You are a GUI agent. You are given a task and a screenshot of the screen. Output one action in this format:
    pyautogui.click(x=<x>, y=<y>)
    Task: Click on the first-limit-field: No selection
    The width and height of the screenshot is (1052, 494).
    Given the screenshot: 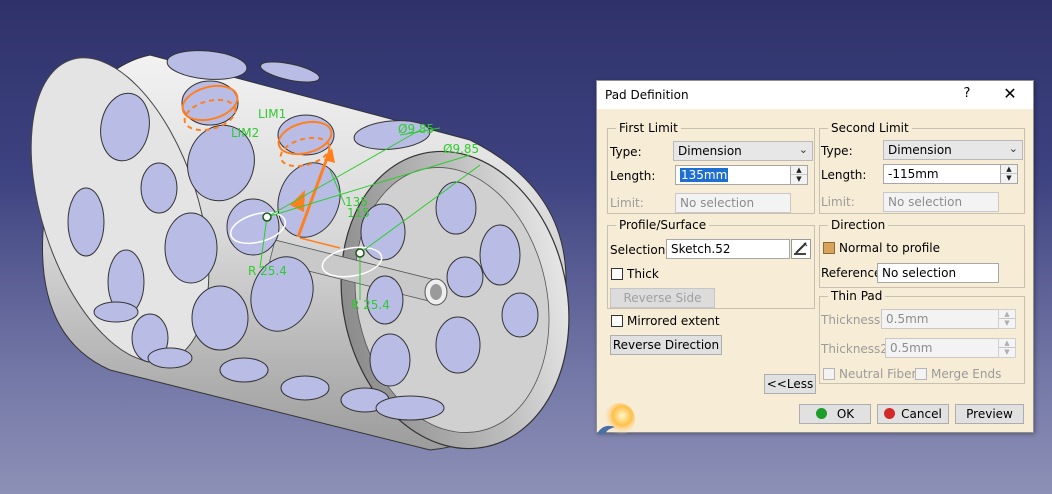 What is the action you would take?
    pyautogui.click(x=733, y=203)
    